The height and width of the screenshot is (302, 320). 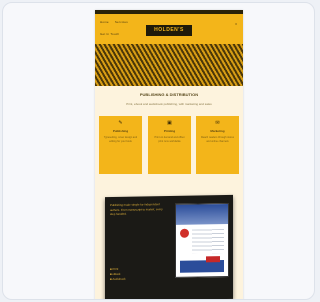 I want to click on book-list: Print eBook Audiobook, so click(x=140, y=274).